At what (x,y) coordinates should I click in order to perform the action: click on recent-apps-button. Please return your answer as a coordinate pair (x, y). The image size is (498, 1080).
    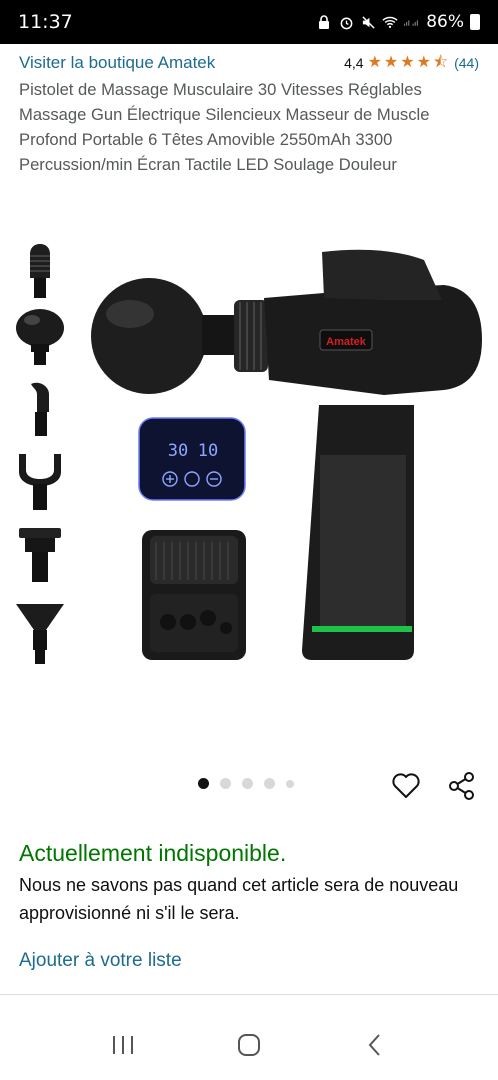
    Looking at the image, I should click on (123, 1045).